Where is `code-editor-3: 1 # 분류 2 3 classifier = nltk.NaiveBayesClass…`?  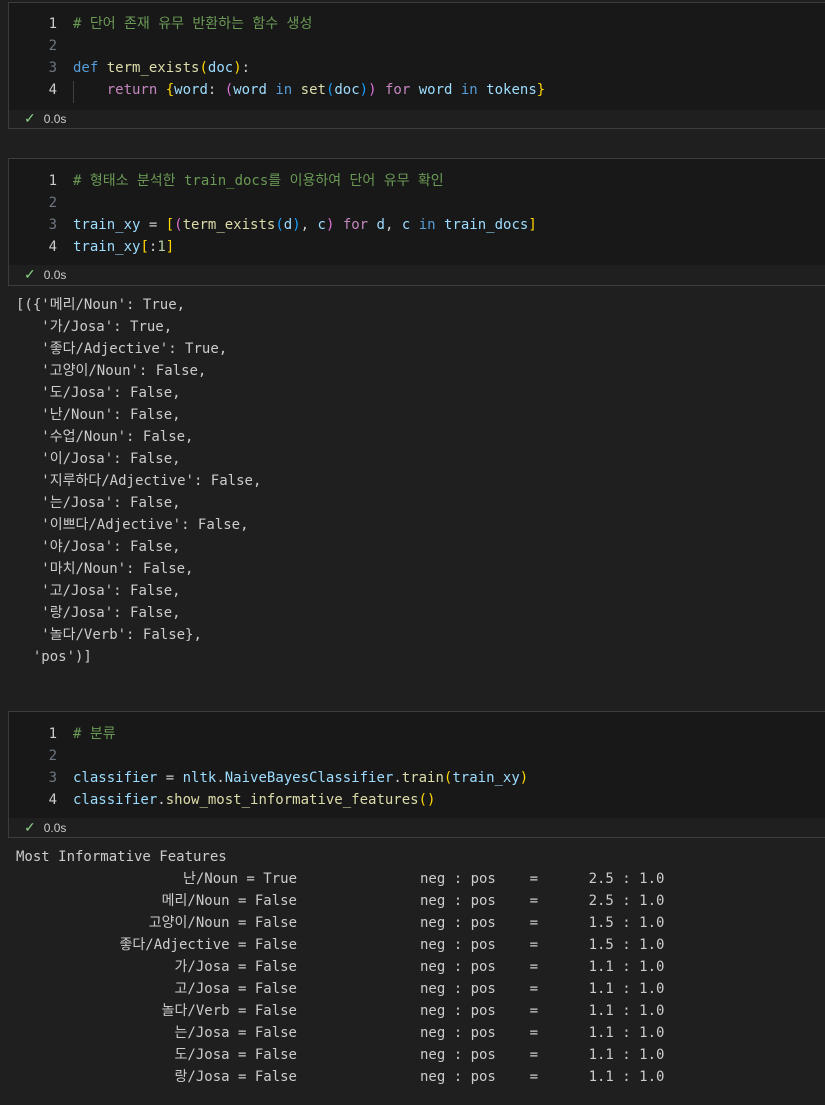
code-editor-3: 1 # 분류 2 3 classifier = nltk.NaiveBayesClass… is located at coordinates (417, 765).